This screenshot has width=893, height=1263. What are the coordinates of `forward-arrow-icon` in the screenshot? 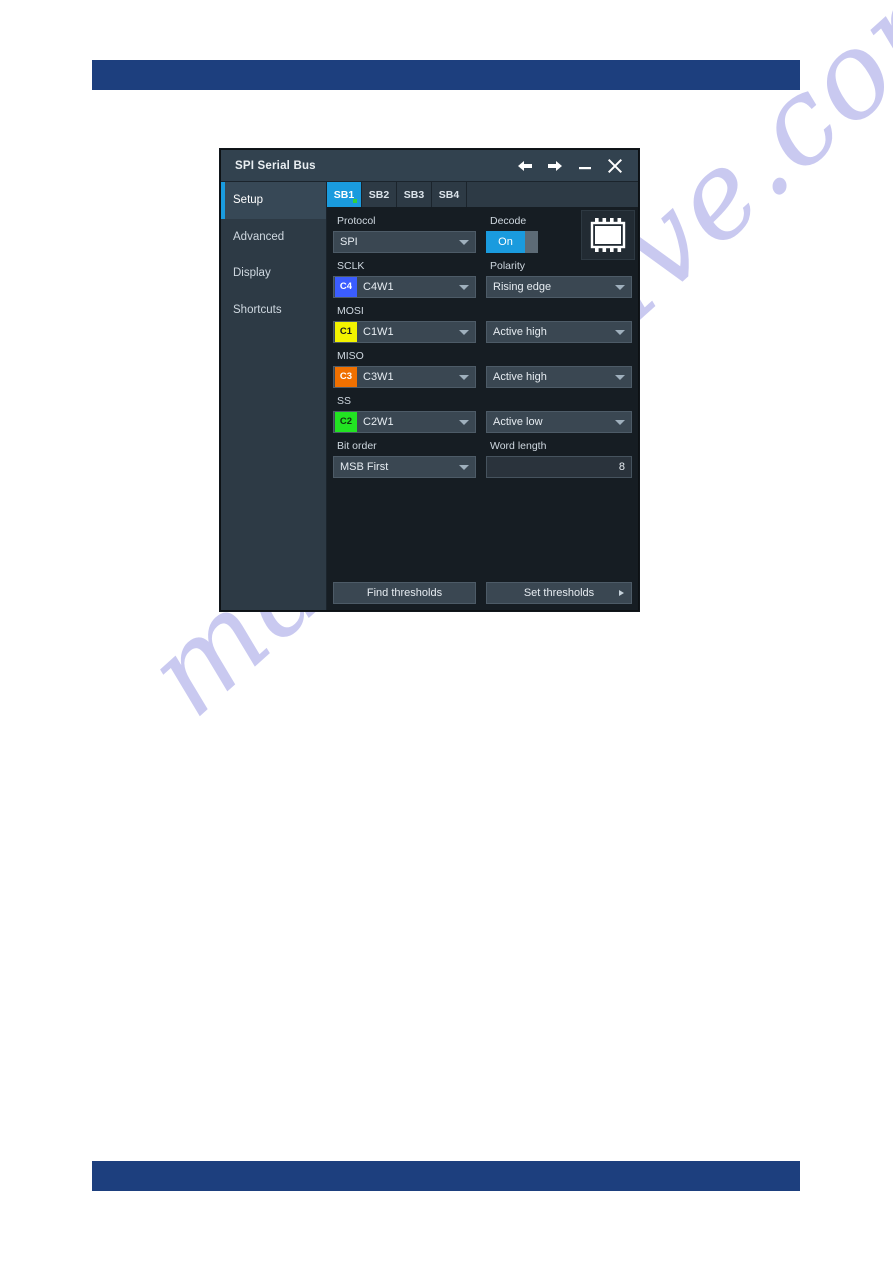 It's located at (555, 166).